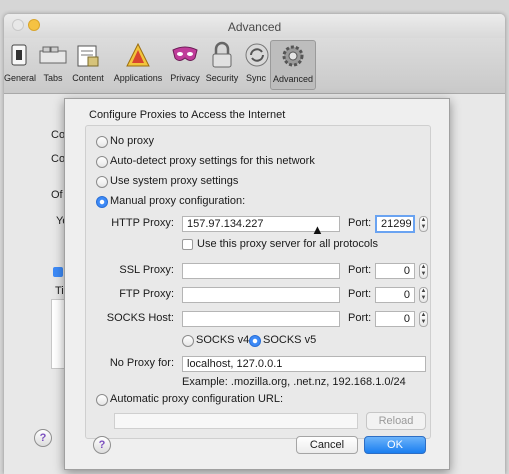 The height and width of the screenshot is (474, 509). I want to click on tab-tabs: Tabs, so click(53, 65).